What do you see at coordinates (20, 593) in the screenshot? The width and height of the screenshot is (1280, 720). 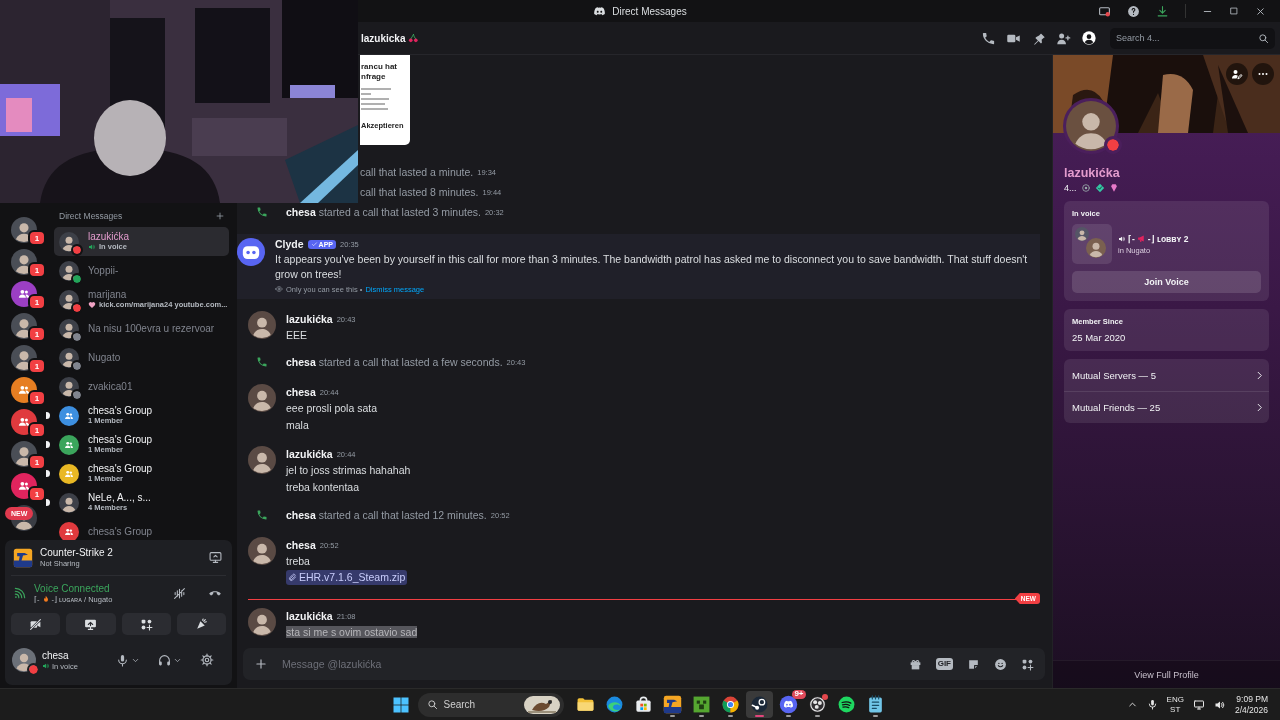 I see `connection-signal-icon` at bounding box center [20, 593].